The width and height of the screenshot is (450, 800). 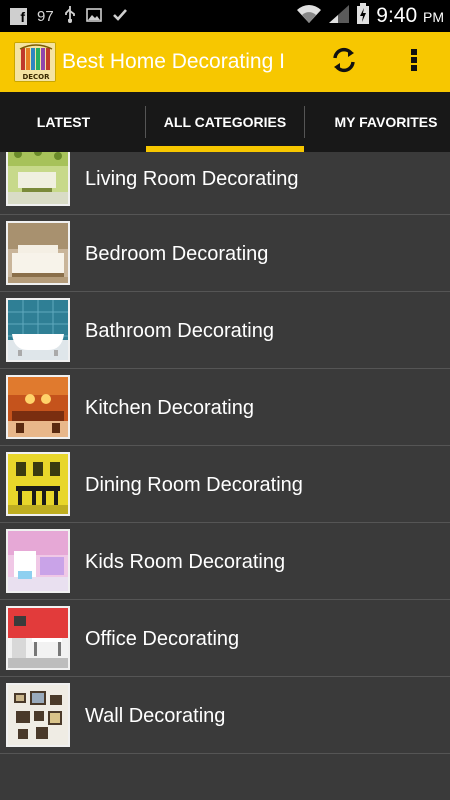 What do you see at coordinates (363, 16) in the screenshot?
I see `battery-icon` at bounding box center [363, 16].